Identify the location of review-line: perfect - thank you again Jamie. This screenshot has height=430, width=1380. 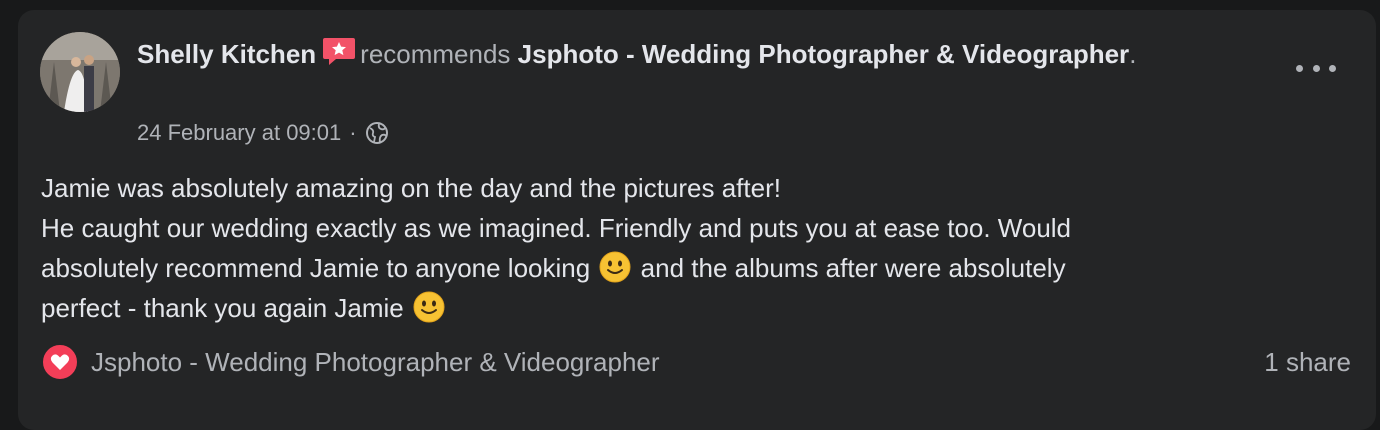
(671, 308).